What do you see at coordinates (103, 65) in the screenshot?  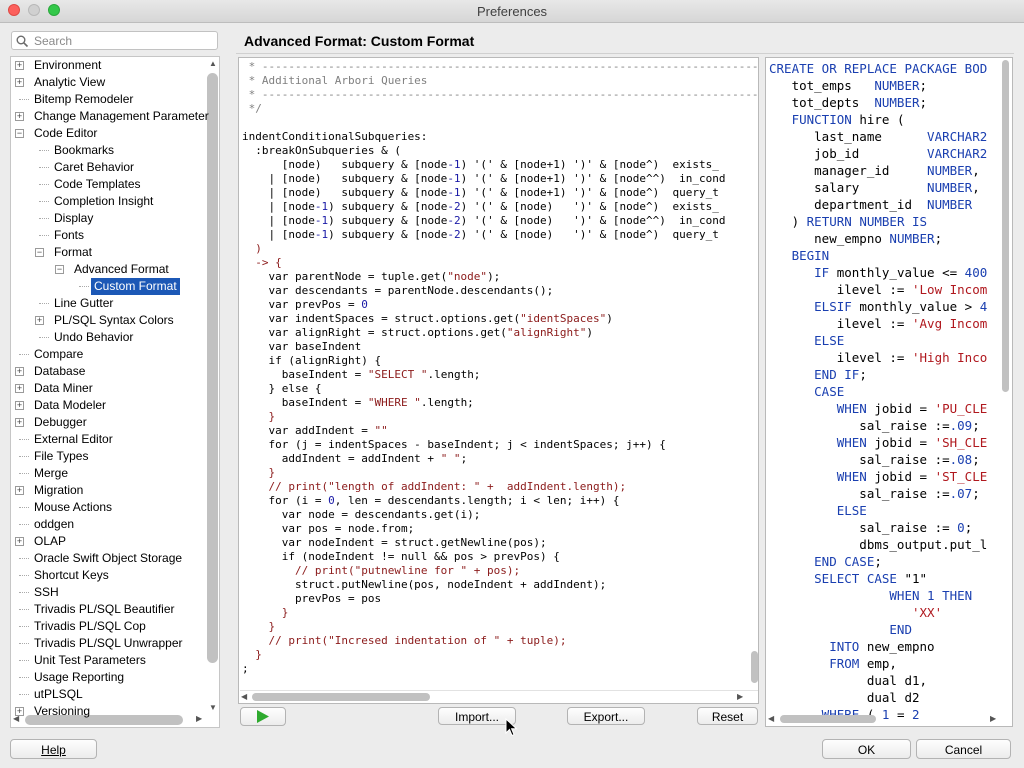 I see `tree-item: + Environment` at bounding box center [103, 65].